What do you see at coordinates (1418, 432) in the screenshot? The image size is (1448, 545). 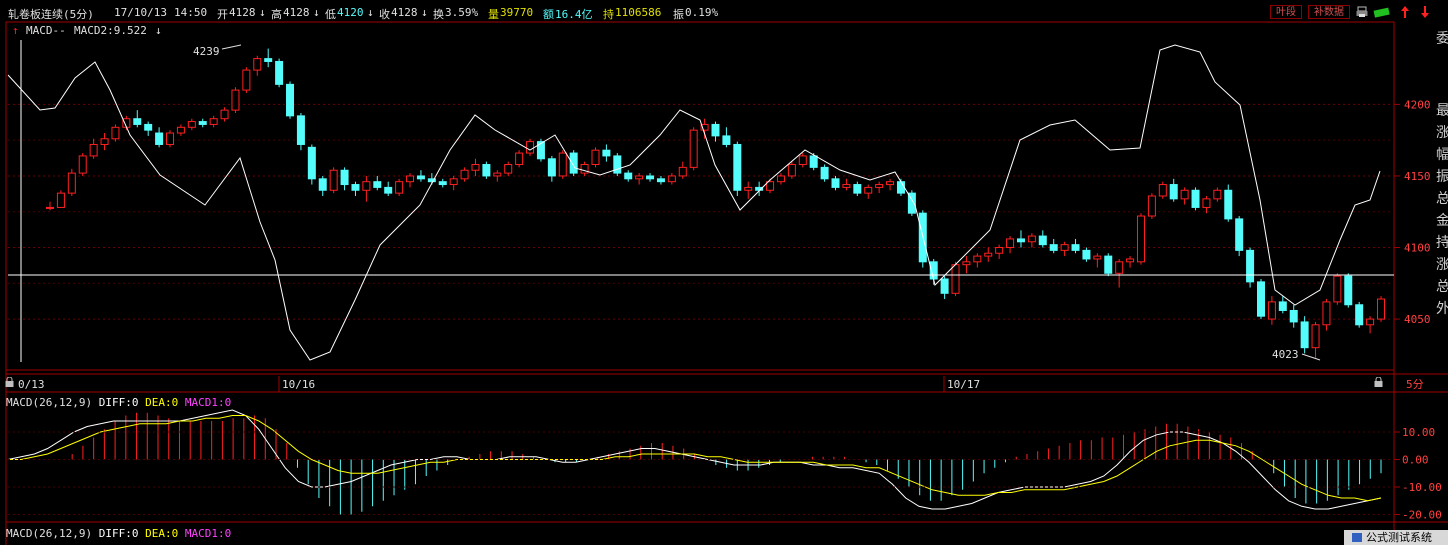 I see `macd-tick-label: 10.00` at bounding box center [1418, 432].